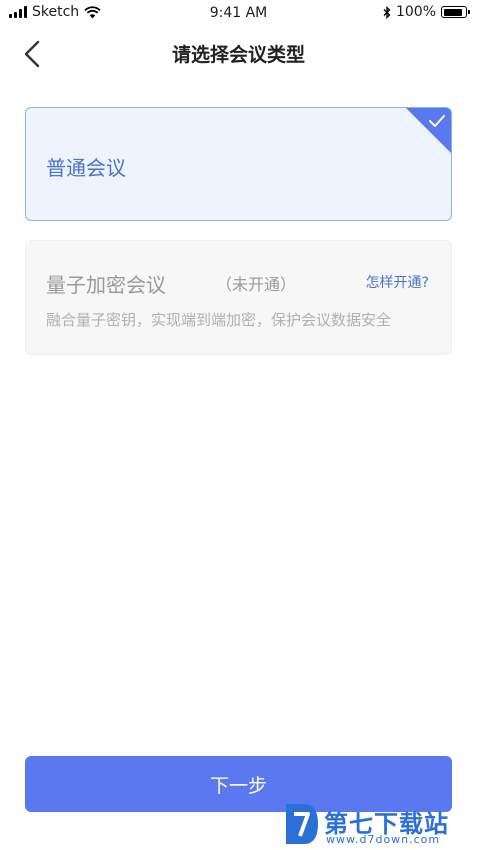 The width and height of the screenshot is (477, 850). What do you see at coordinates (302, 824) in the screenshot?
I see `d7-logo-icon` at bounding box center [302, 824].